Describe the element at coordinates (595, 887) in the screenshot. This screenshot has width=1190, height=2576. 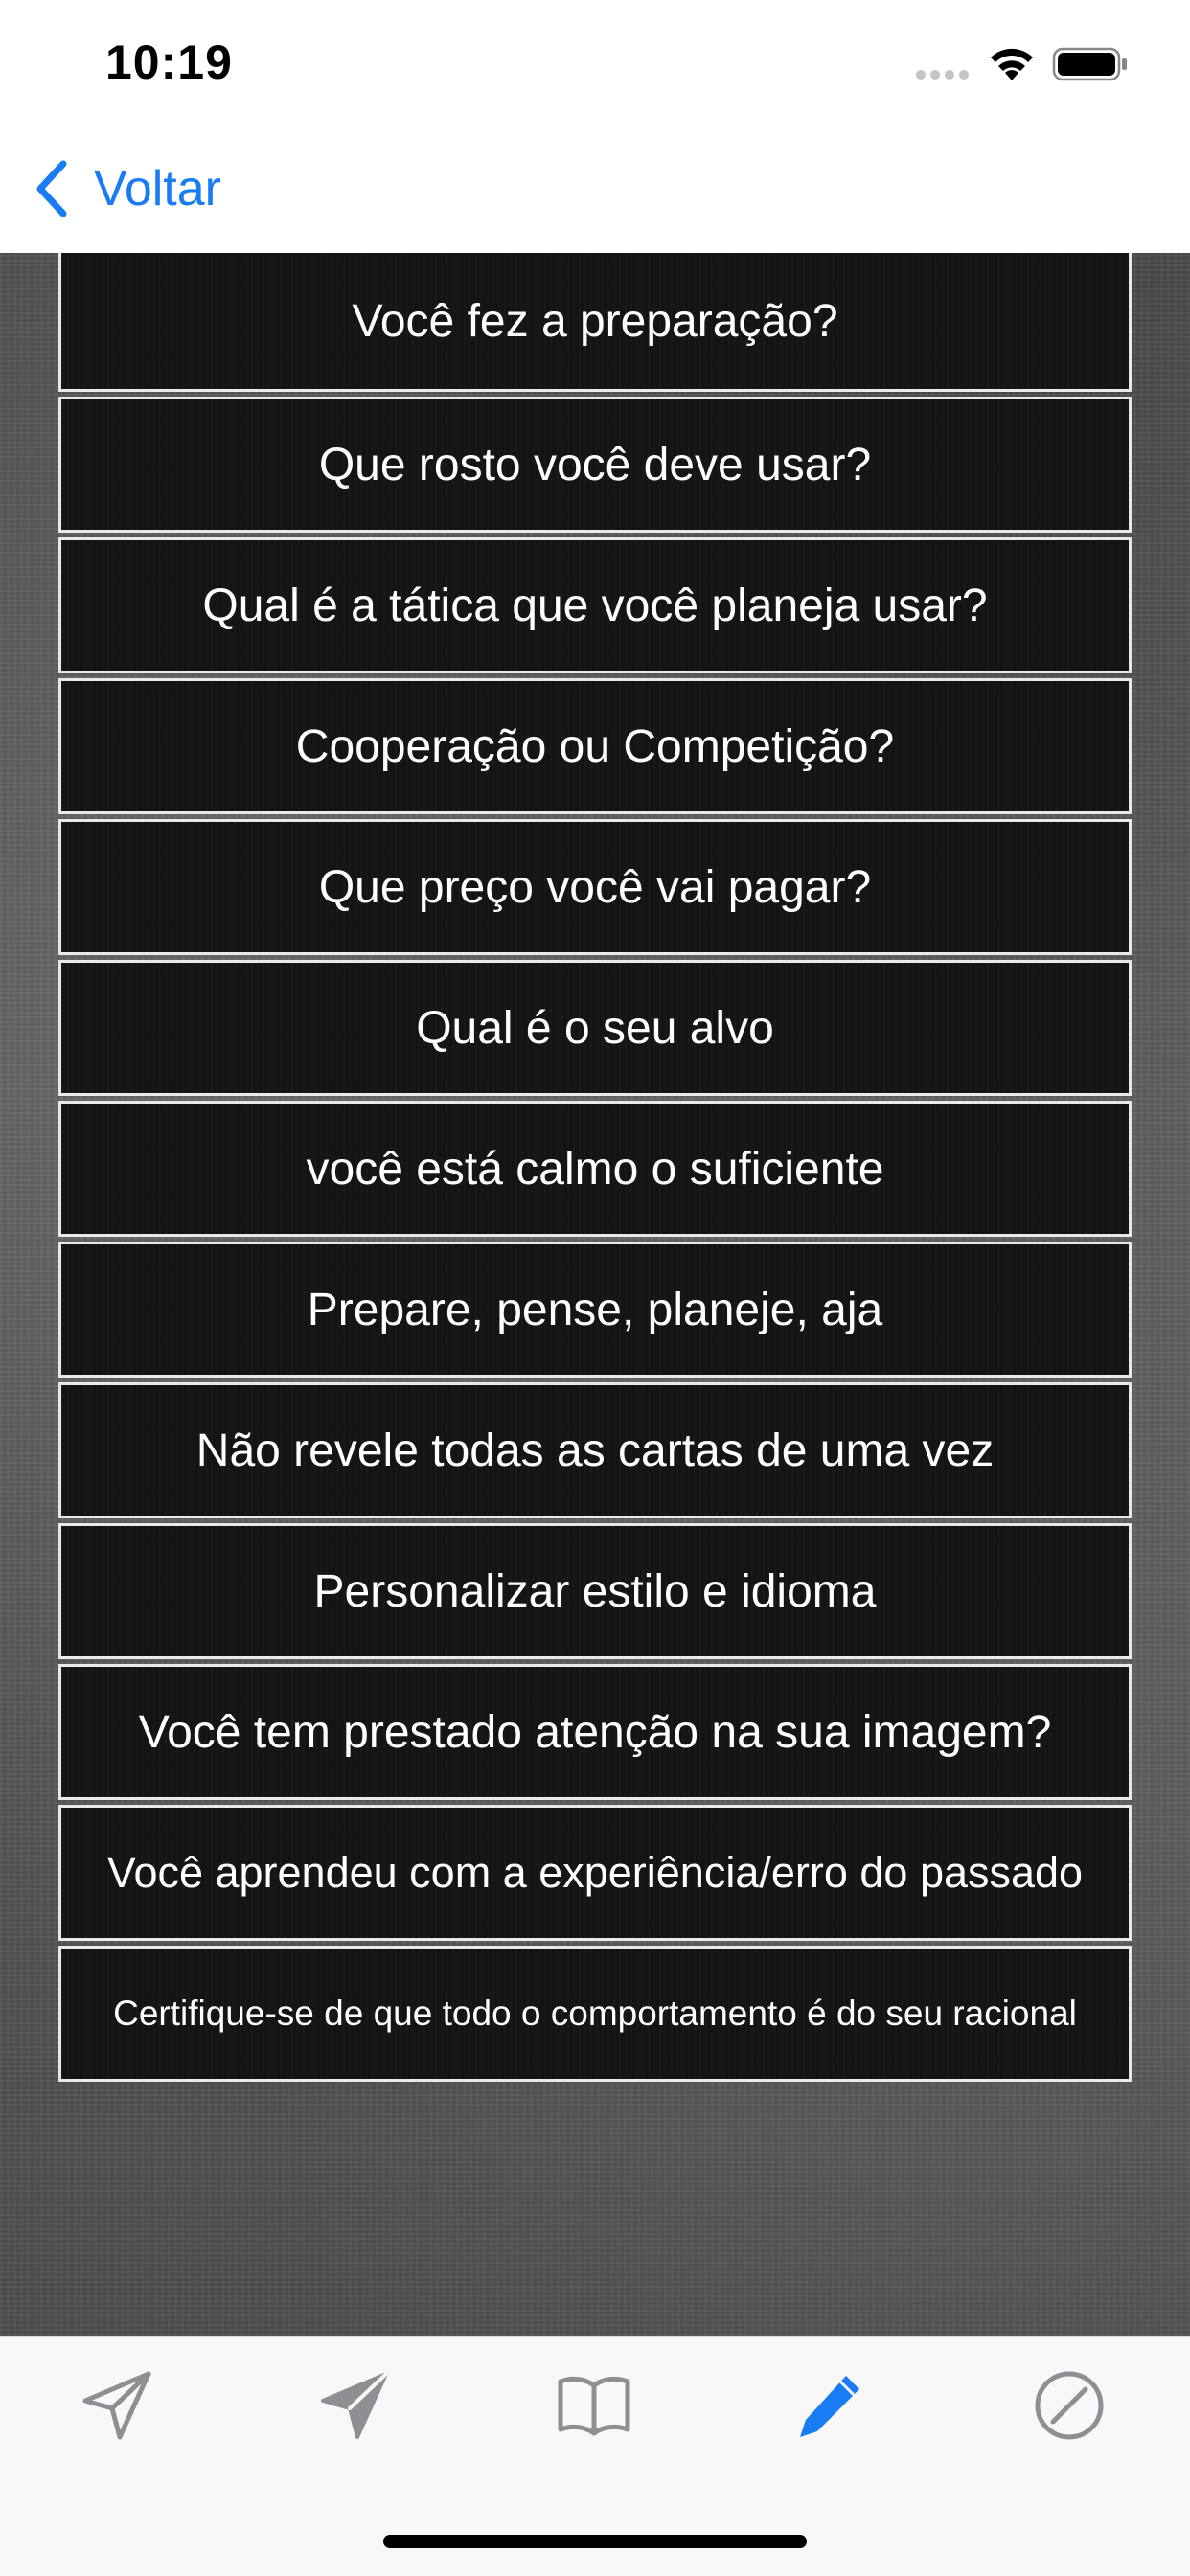
I see `list-item: Que preço você vai pagar?` at that location.